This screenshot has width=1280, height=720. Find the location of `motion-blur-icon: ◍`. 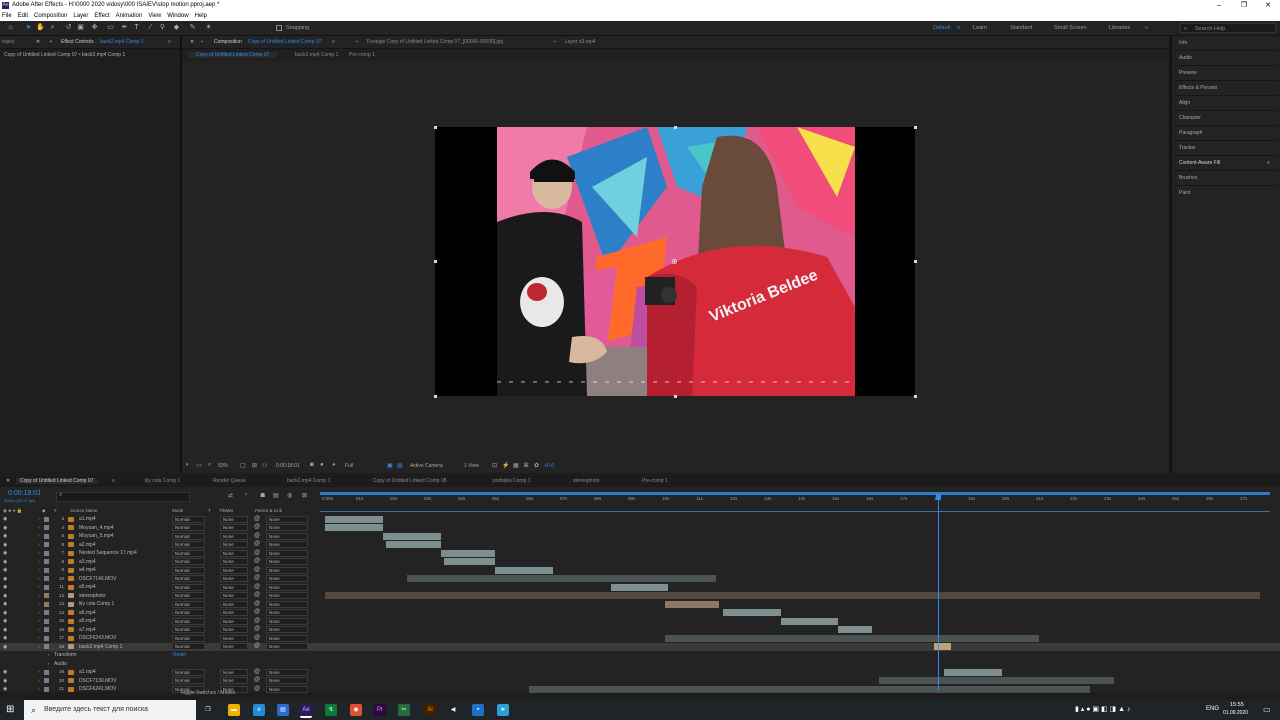

motion-blur-icon: ◍ is located at coordinates (289, 495).